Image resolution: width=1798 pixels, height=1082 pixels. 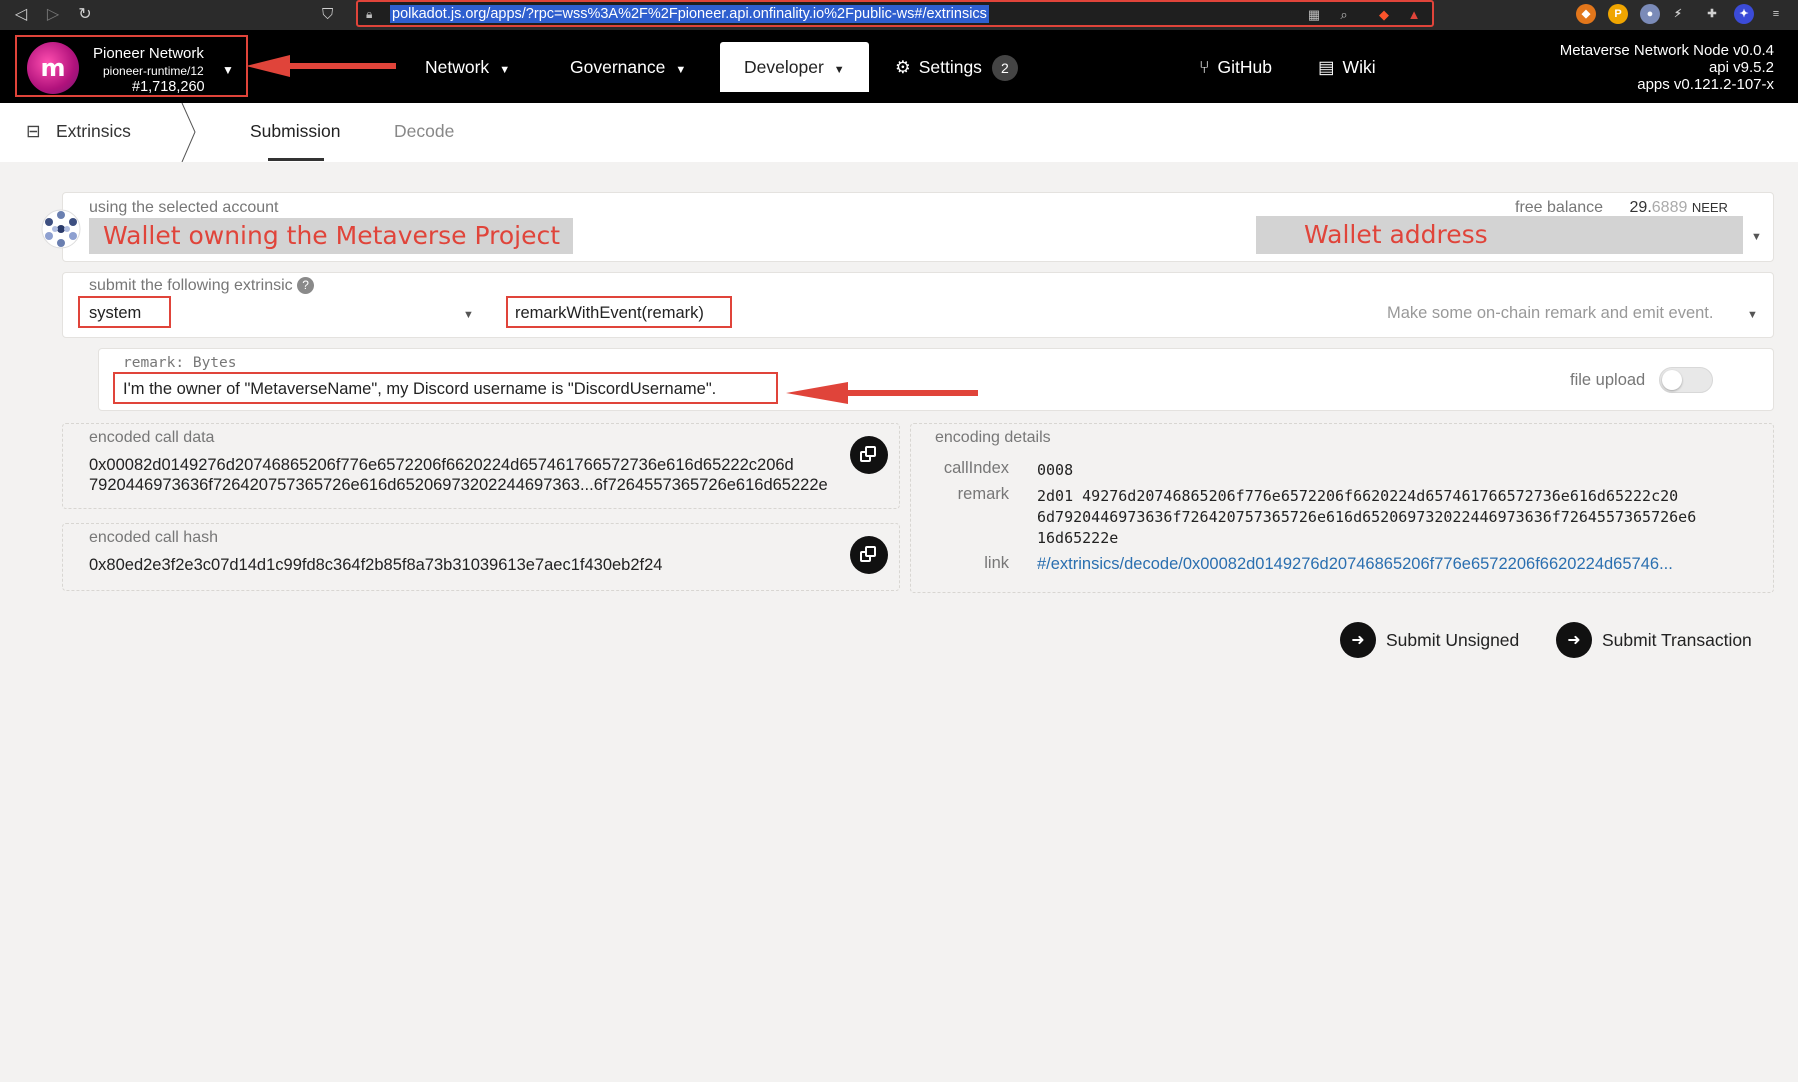 I want to click on brave-shield-icon: ◆, so click(x=1384, y=15).